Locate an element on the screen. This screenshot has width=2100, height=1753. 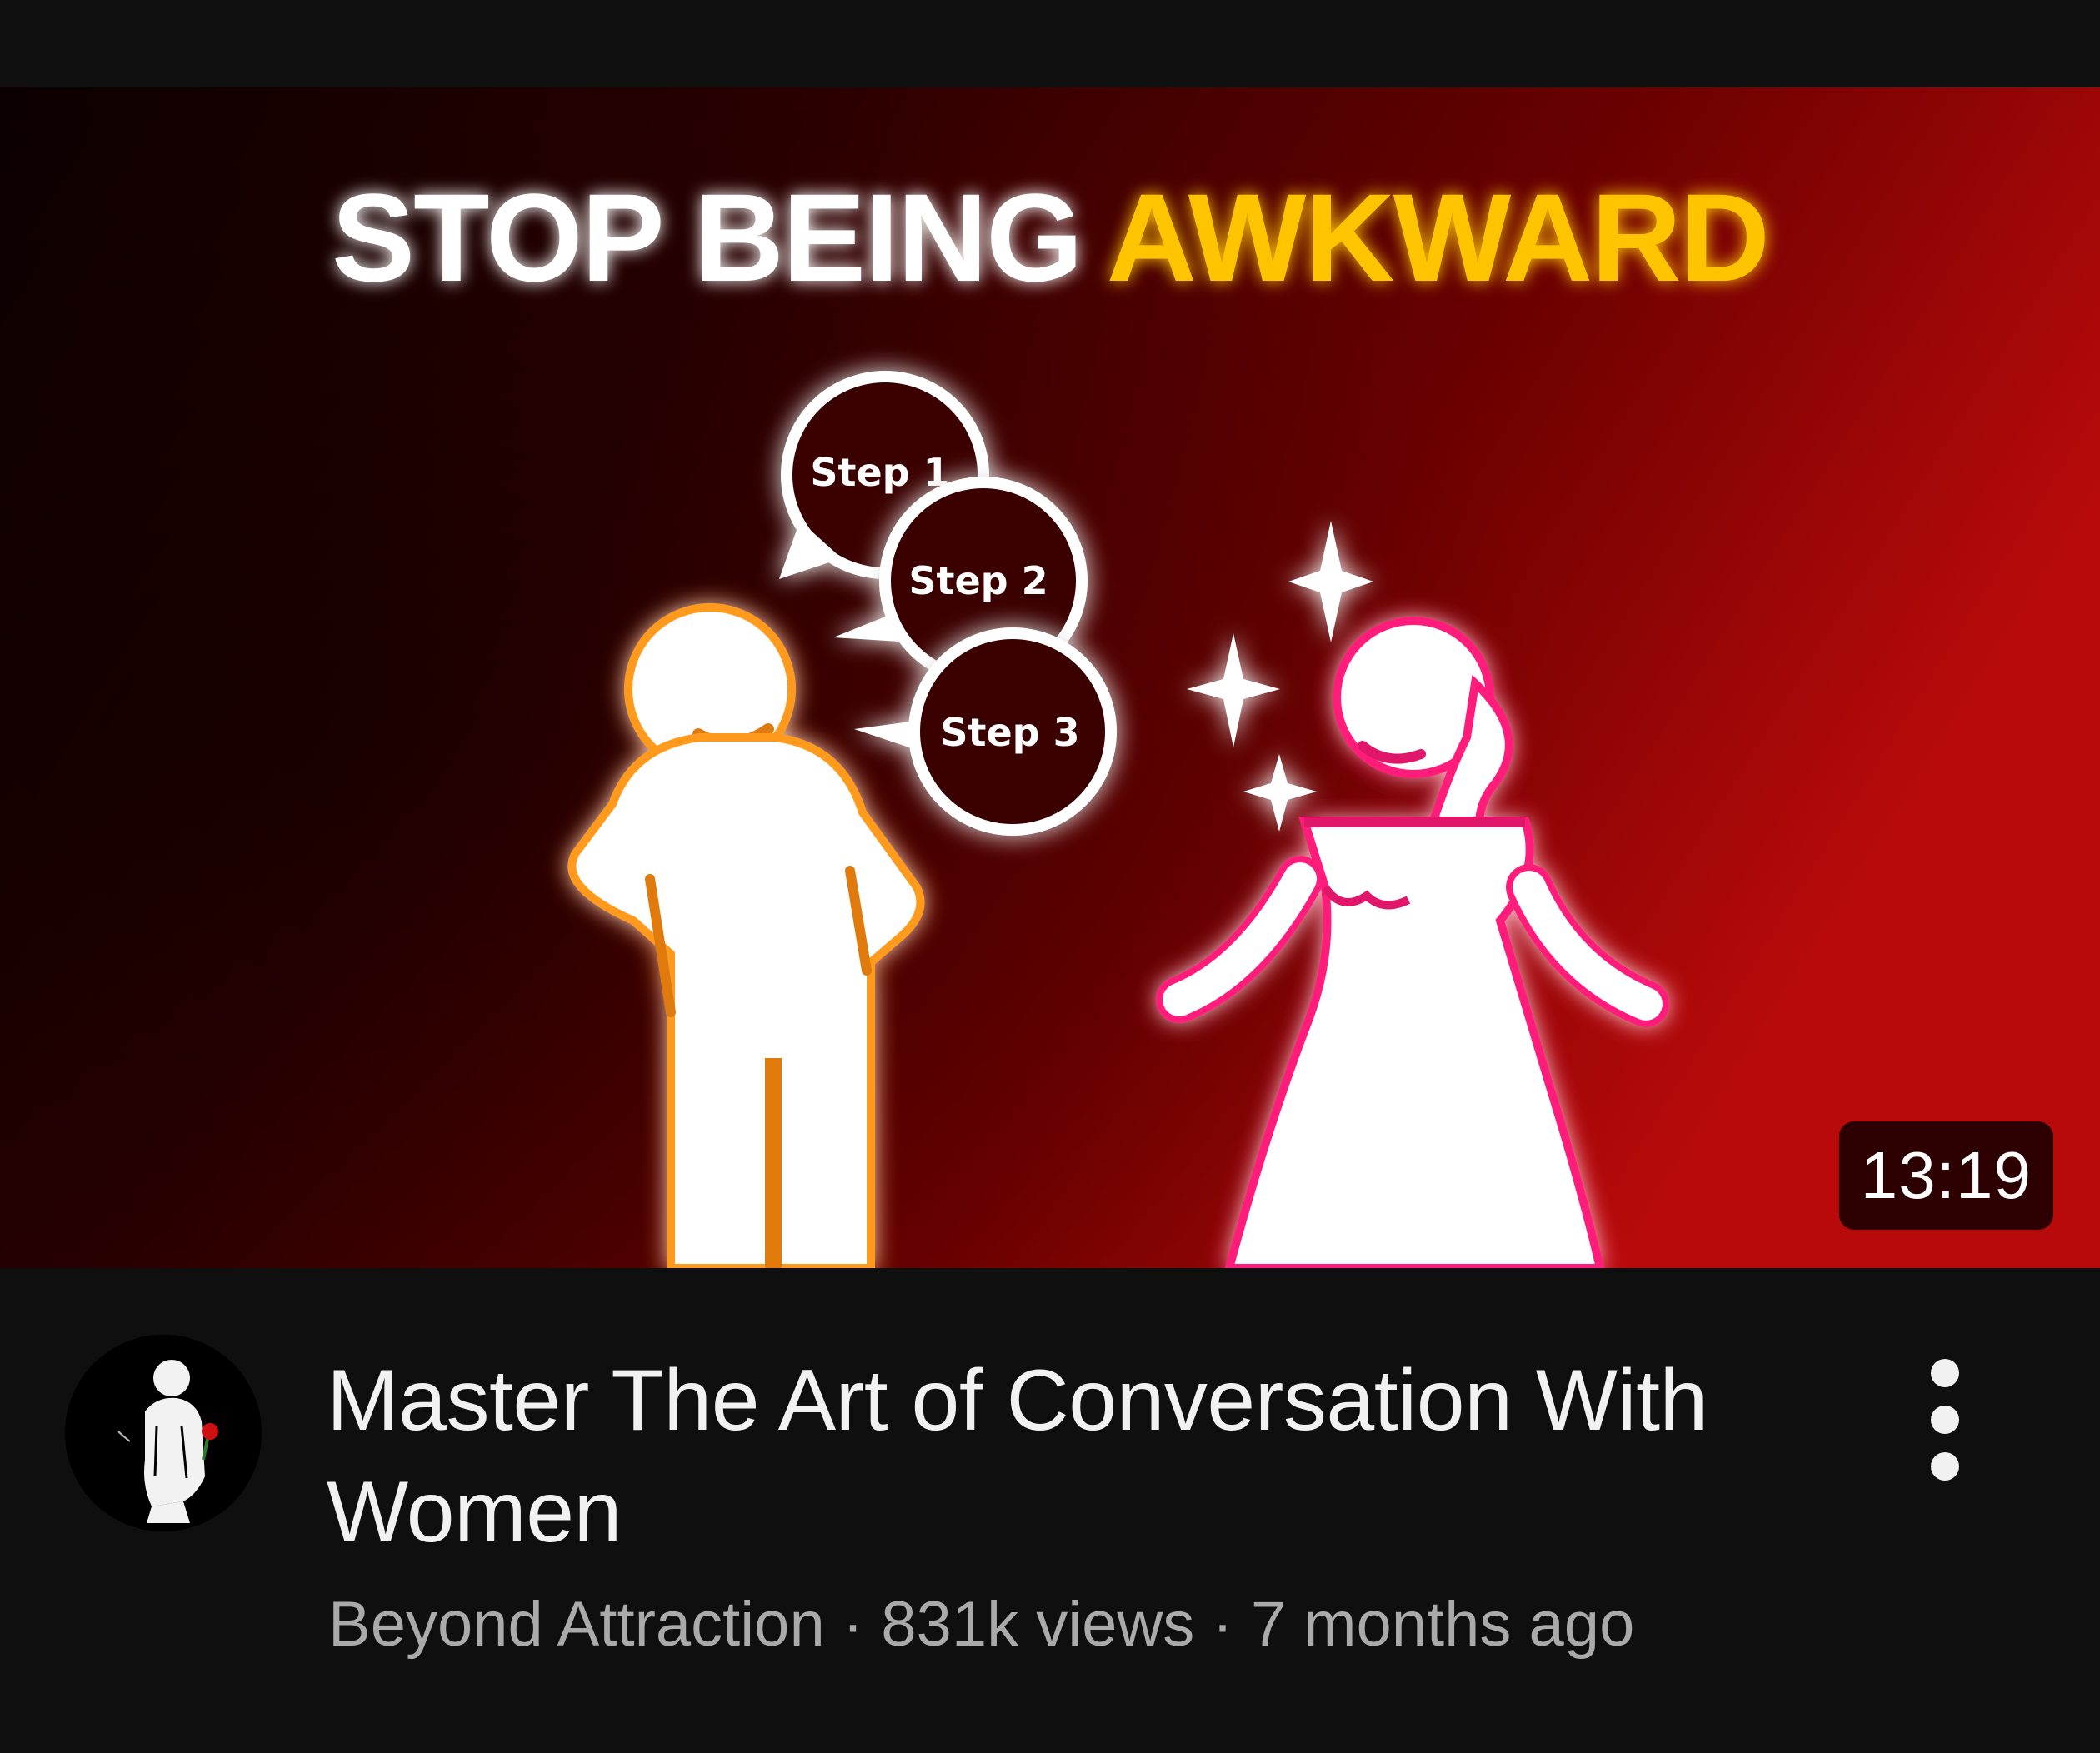
duration-badge: 13:19 is located at coordinates (1945, 1175).